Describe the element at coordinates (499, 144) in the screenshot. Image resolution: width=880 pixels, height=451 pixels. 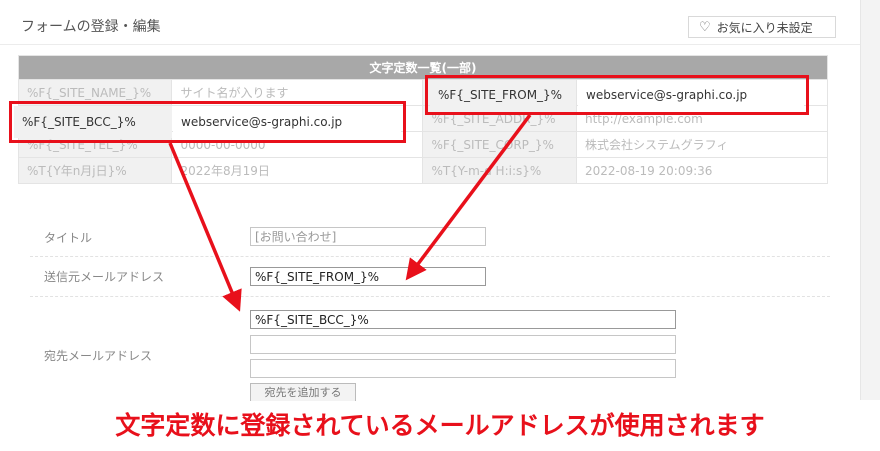
I see `constant-key: %F{_SITE_CORP_}%` at that location.